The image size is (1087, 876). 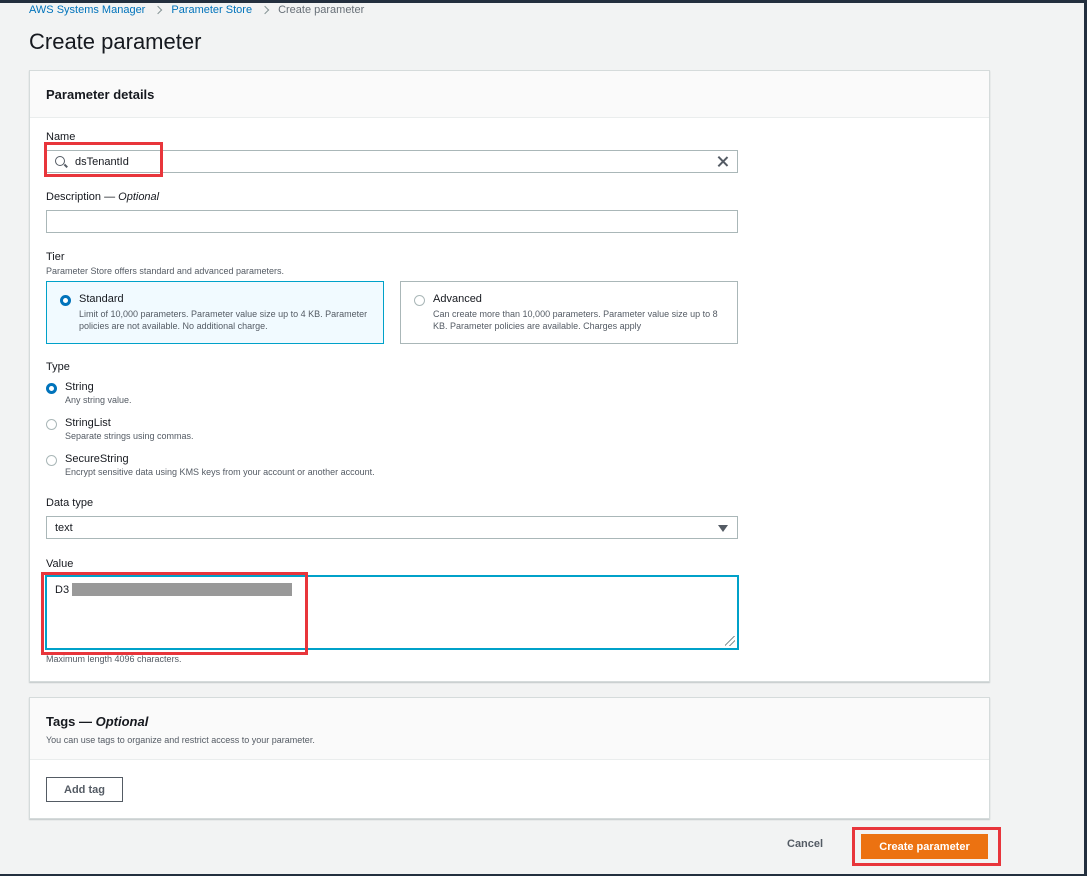 I want to click on name-value: dsTenantId, so click(x=102, y=162).